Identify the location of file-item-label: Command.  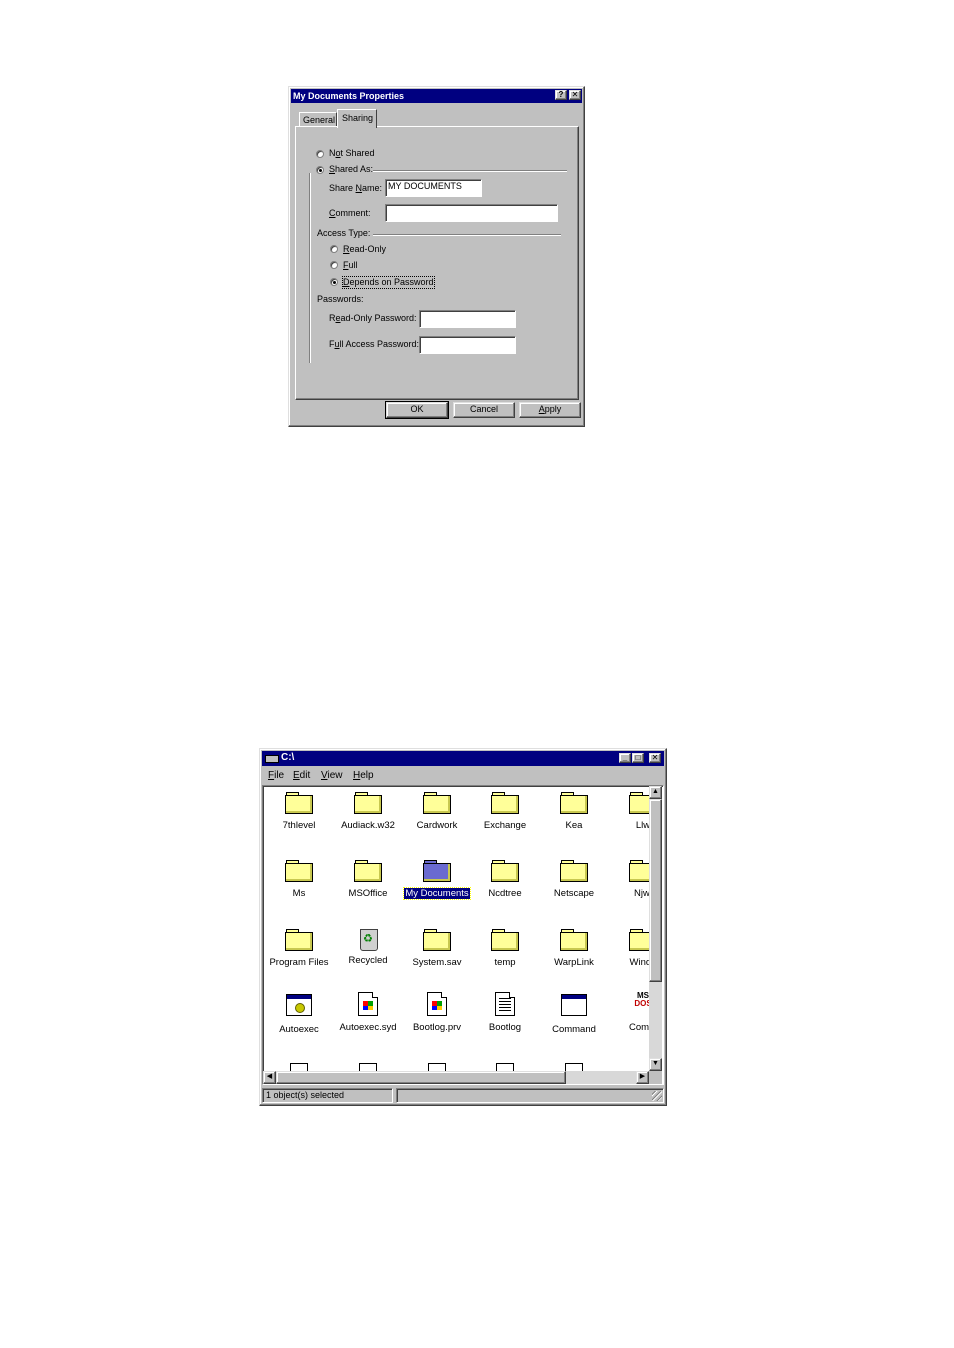
(574, 1029).